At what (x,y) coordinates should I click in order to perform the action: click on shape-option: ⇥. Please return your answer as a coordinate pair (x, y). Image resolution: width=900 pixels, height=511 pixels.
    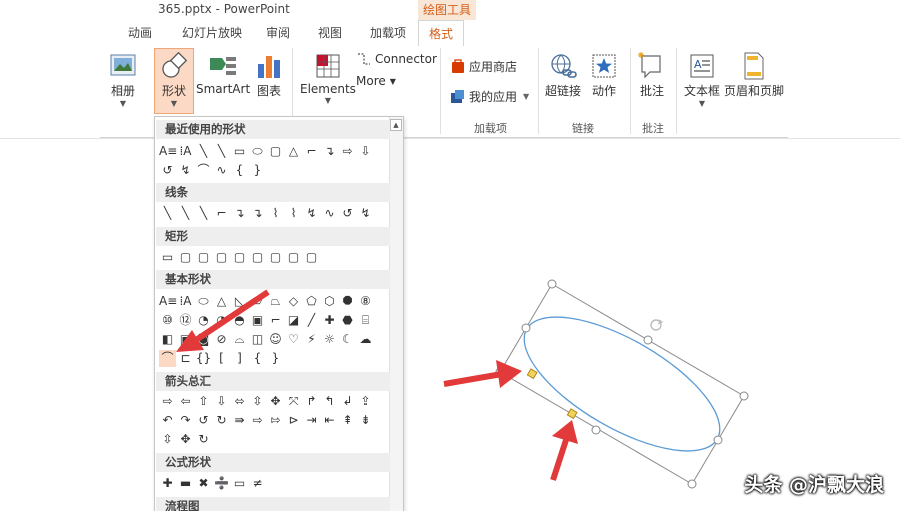
    Looking at the image, I should click on (311, 420).